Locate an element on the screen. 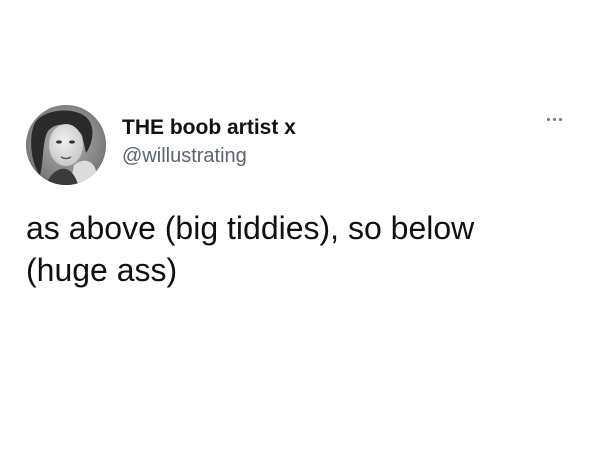  author-names: THE boob artist x @willustrating is located at coordinates (209, 142).